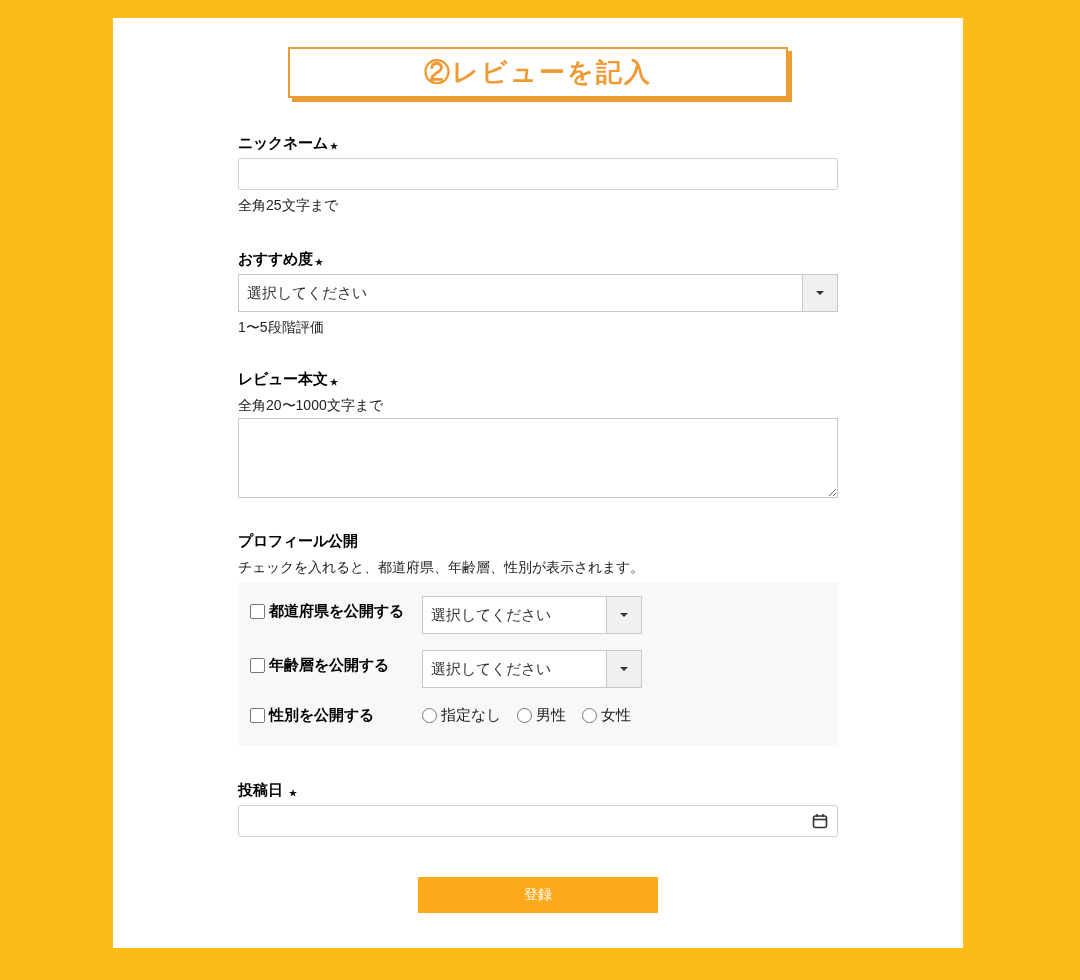 Image resolution: width=1080 pixels, height=980 pixels. I want to click on field-hint: 1〜5段階評価, so click(281, 327).